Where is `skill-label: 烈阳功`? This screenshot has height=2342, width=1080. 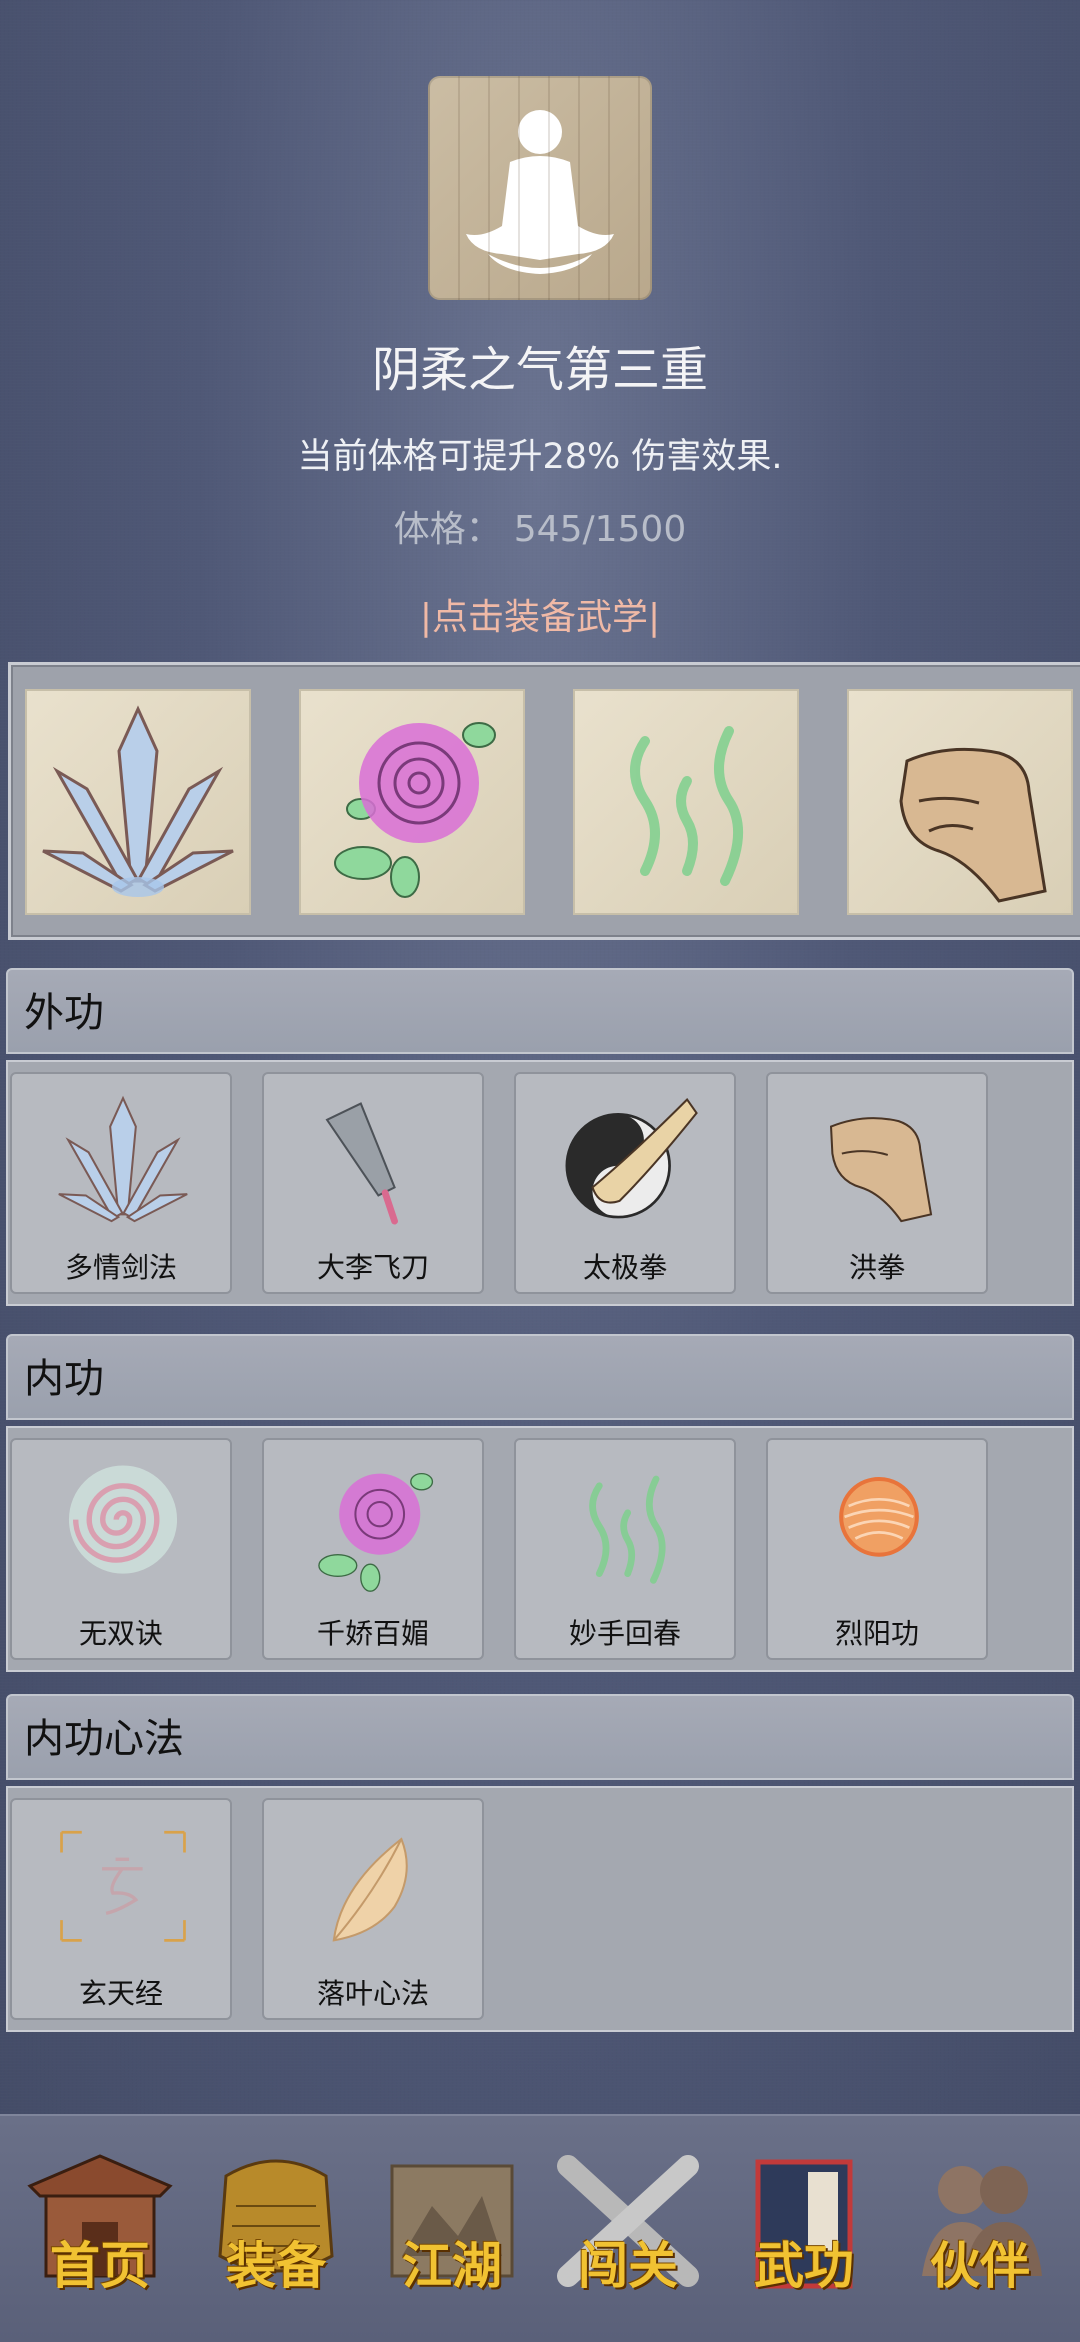
skill-label: 烈阳功 is located at coordinates (876, 1633).